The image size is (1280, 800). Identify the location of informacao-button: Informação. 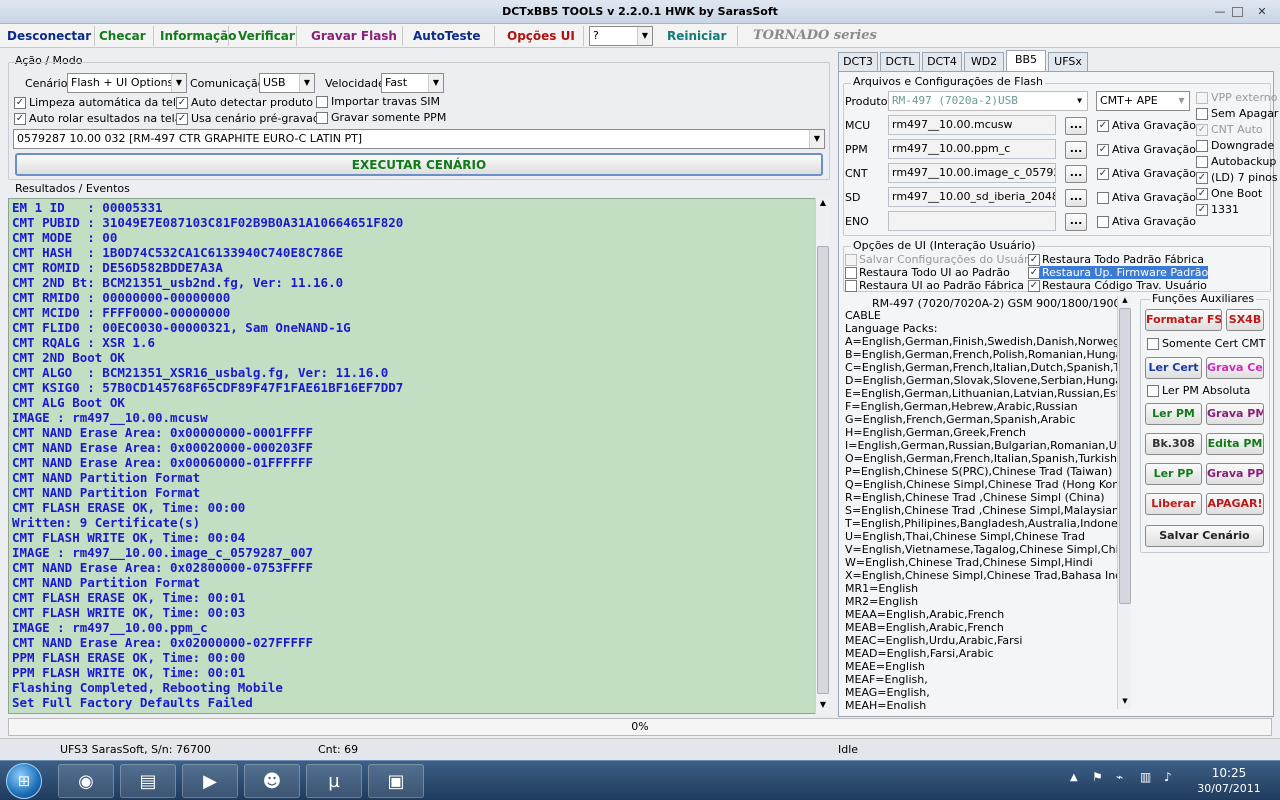
(196, 36).